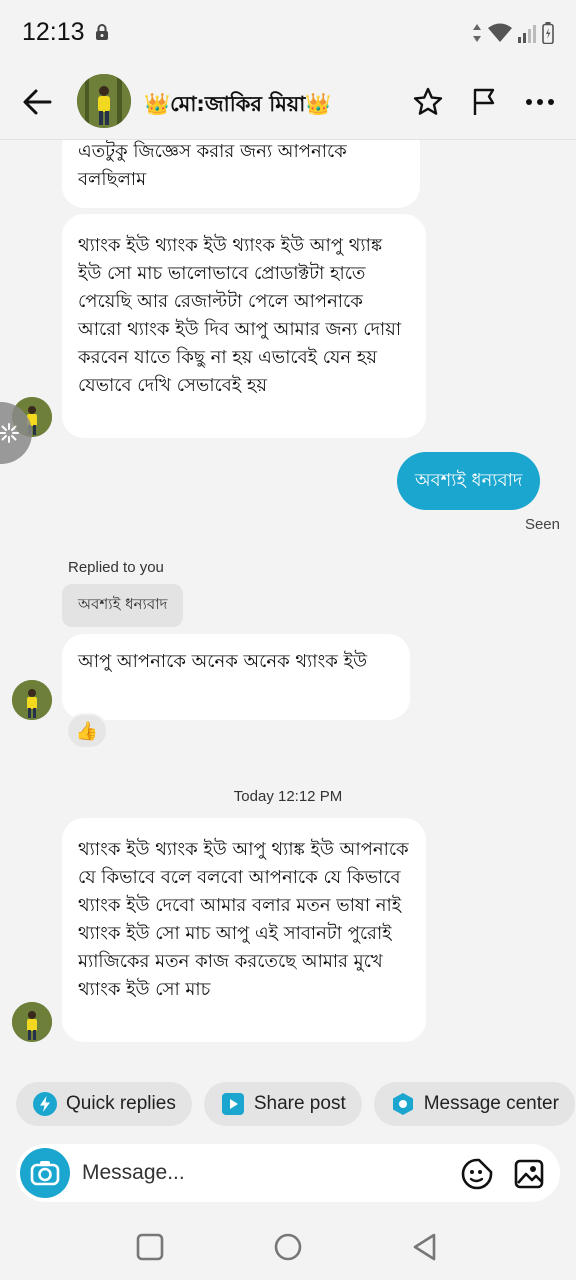 This screenshot has width=576, height=1280. I want to click on star-icon, so click(428, 101).